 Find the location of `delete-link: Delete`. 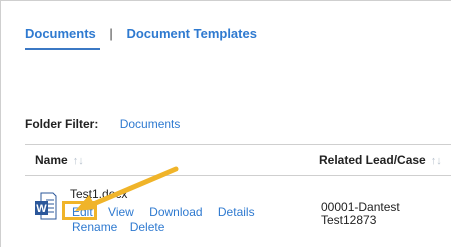

delete-link: Delete is located at coordinates (147, 227).